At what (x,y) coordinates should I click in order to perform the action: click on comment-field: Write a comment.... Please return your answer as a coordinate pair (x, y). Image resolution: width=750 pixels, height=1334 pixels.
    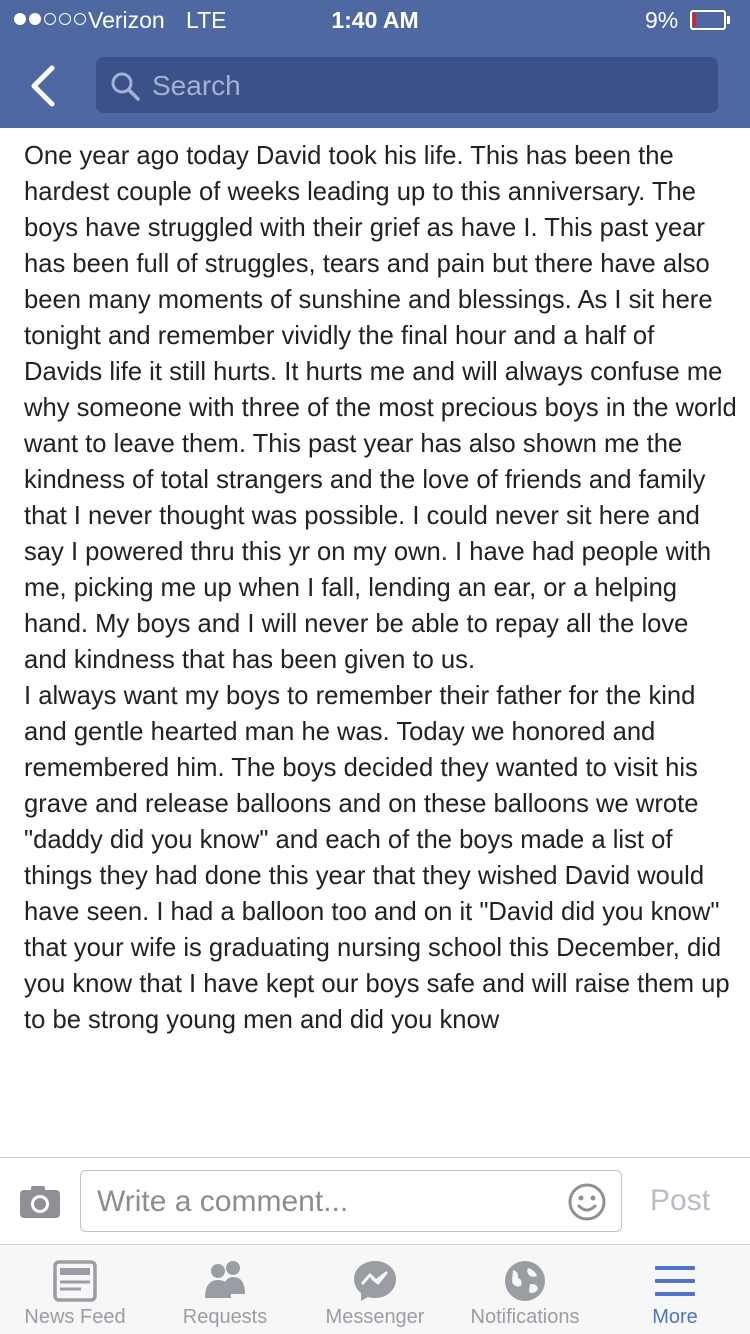
    Looking at the image, I should click on (351, 1201).